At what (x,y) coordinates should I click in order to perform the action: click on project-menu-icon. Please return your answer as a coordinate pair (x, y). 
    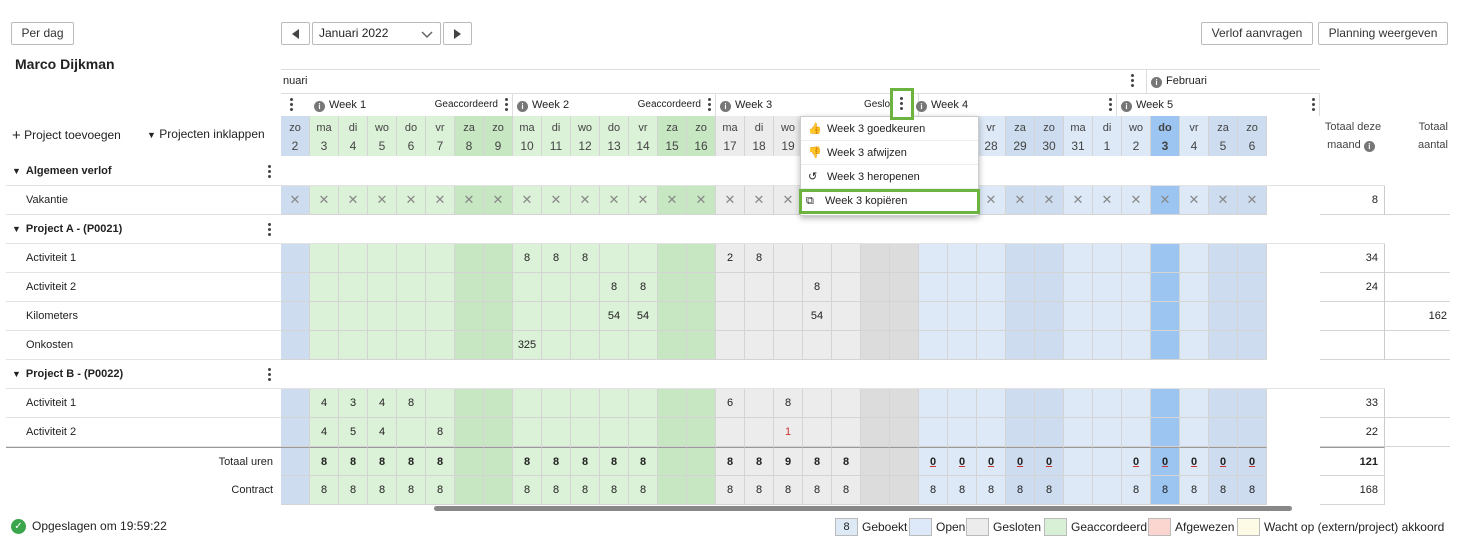
    Looking at the image, I should click on (270, 230).